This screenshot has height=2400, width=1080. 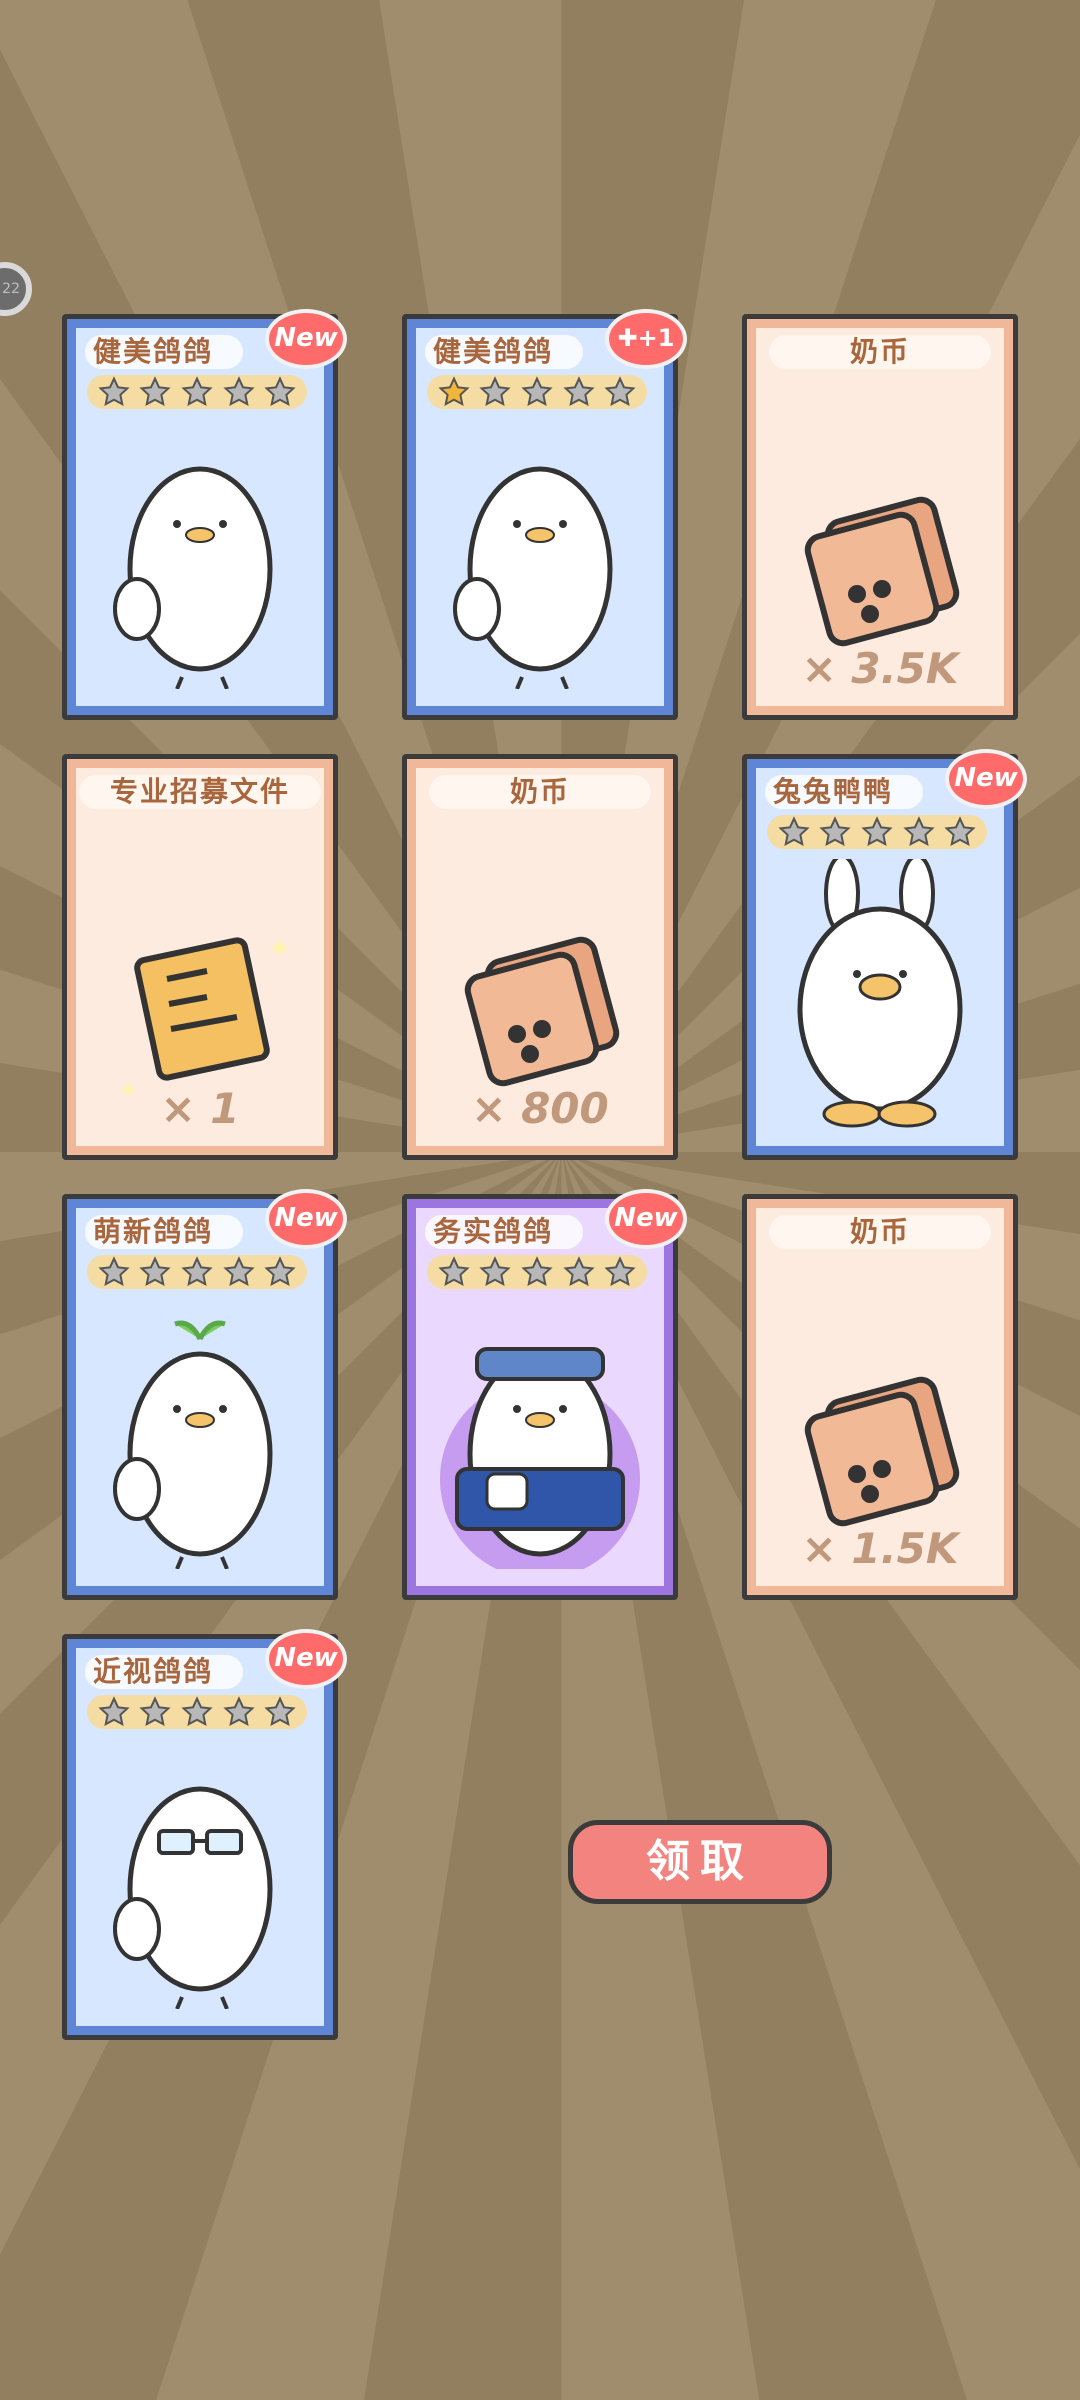 I want to click on reward-quantity: × 3.5K, so click(x=880, y=668).